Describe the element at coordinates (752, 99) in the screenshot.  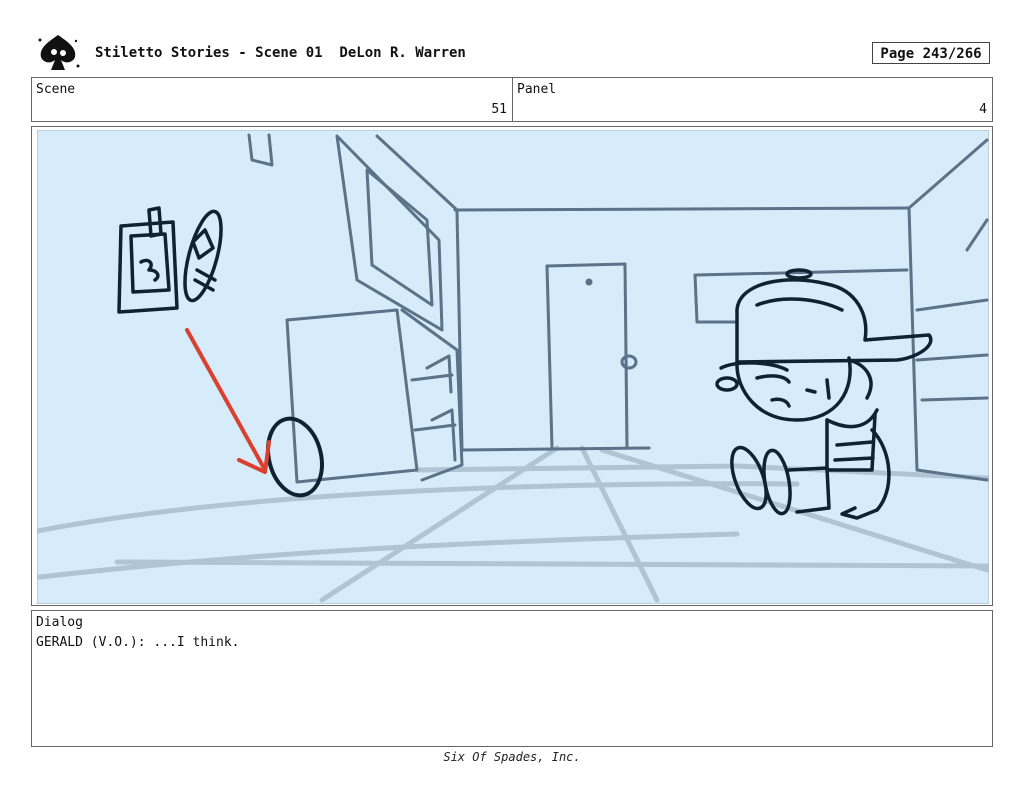
I see `panel-cell: Panel 4` at that location.